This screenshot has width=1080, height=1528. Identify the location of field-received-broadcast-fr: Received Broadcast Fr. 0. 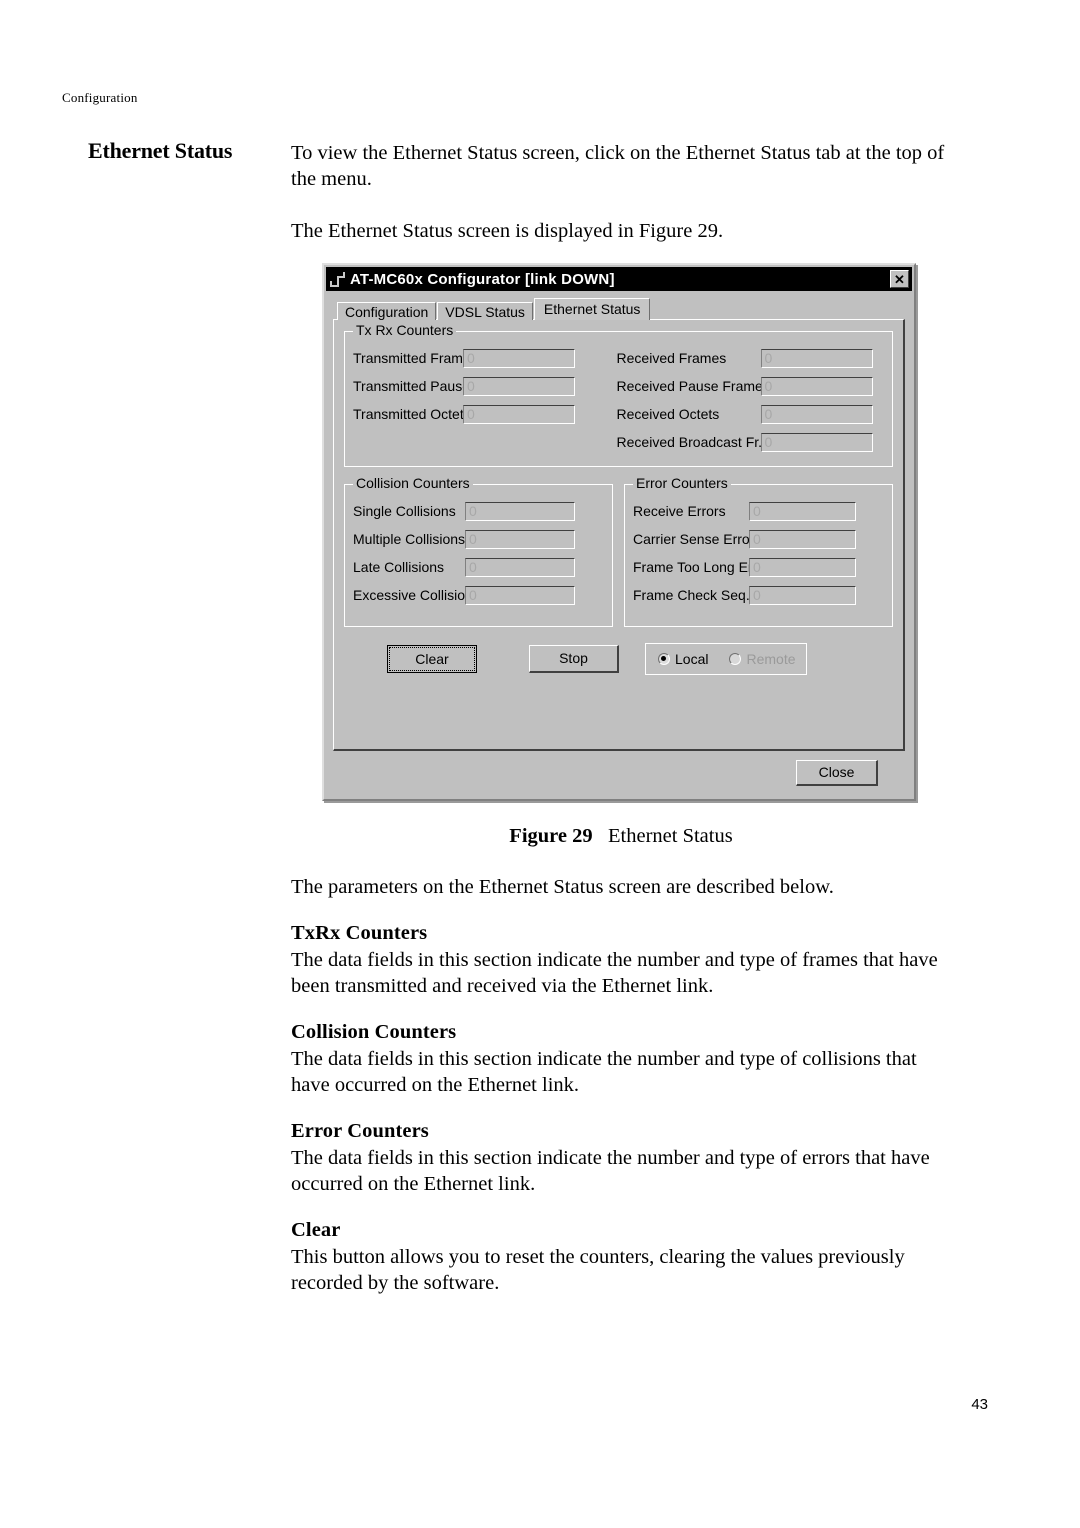
(750, 442).